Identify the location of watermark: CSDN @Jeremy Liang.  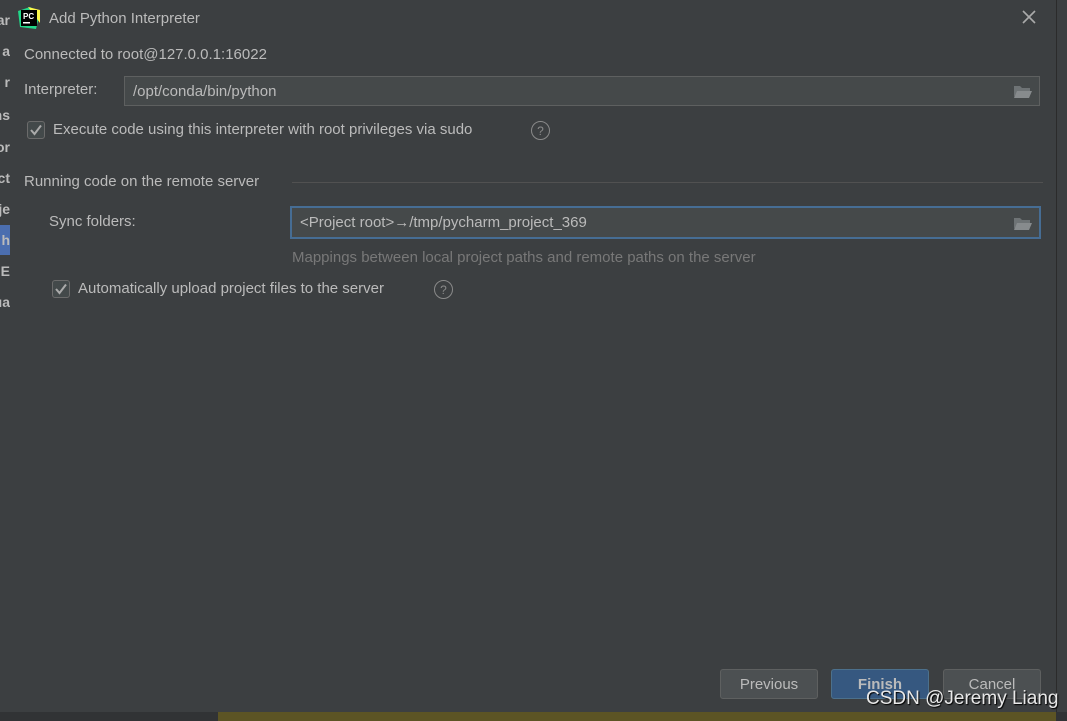
(962, 698).